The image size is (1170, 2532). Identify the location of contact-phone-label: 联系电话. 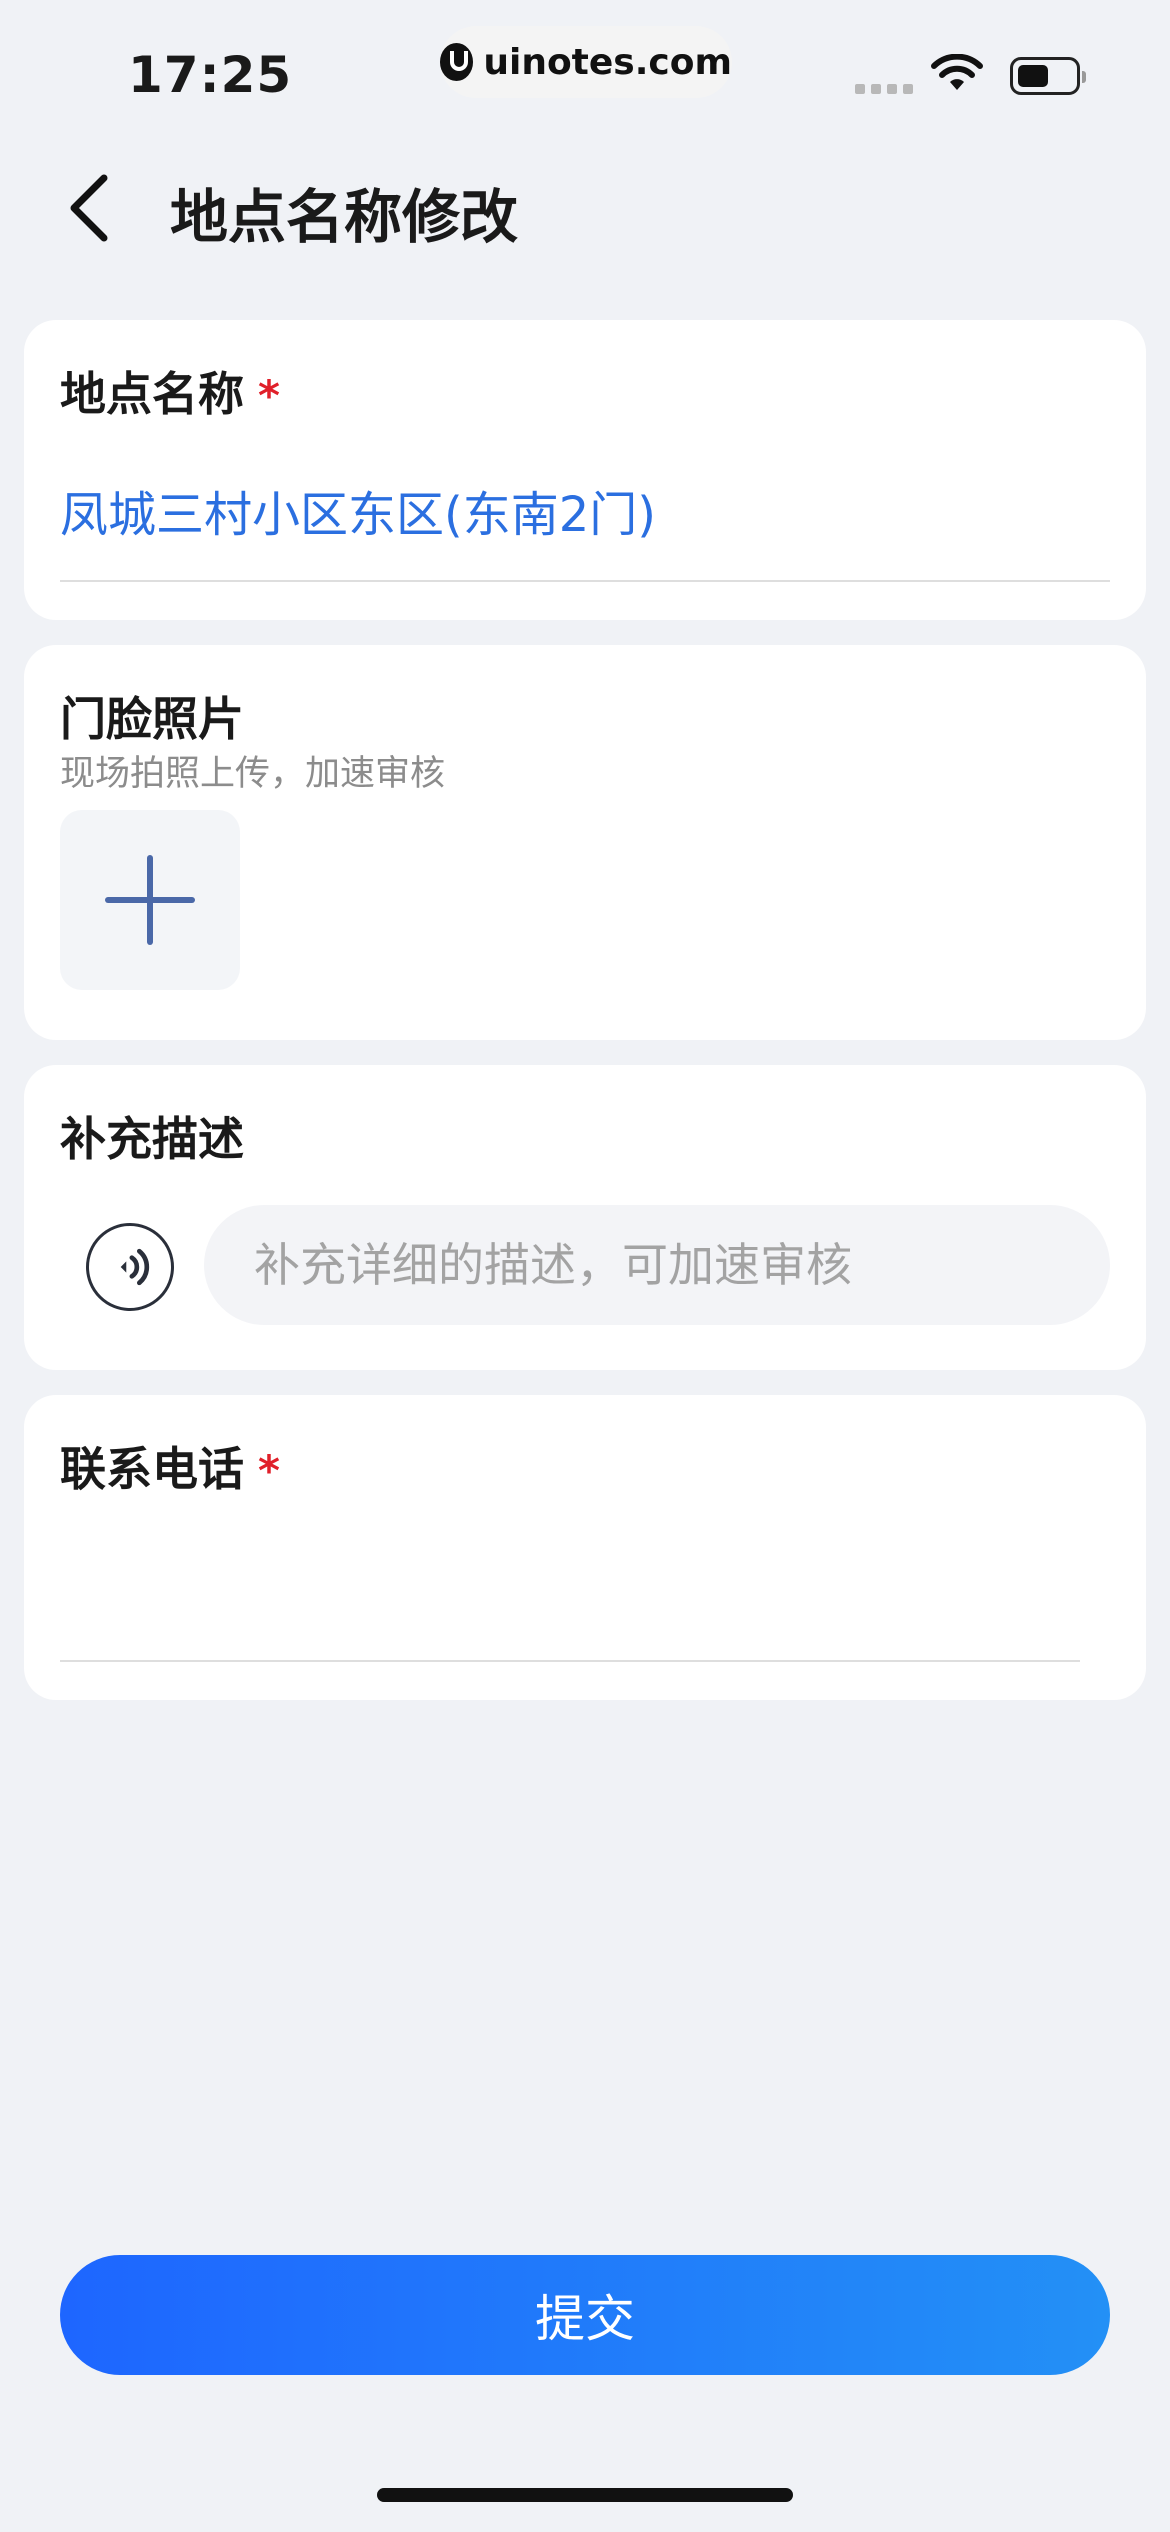
(152, 1469).